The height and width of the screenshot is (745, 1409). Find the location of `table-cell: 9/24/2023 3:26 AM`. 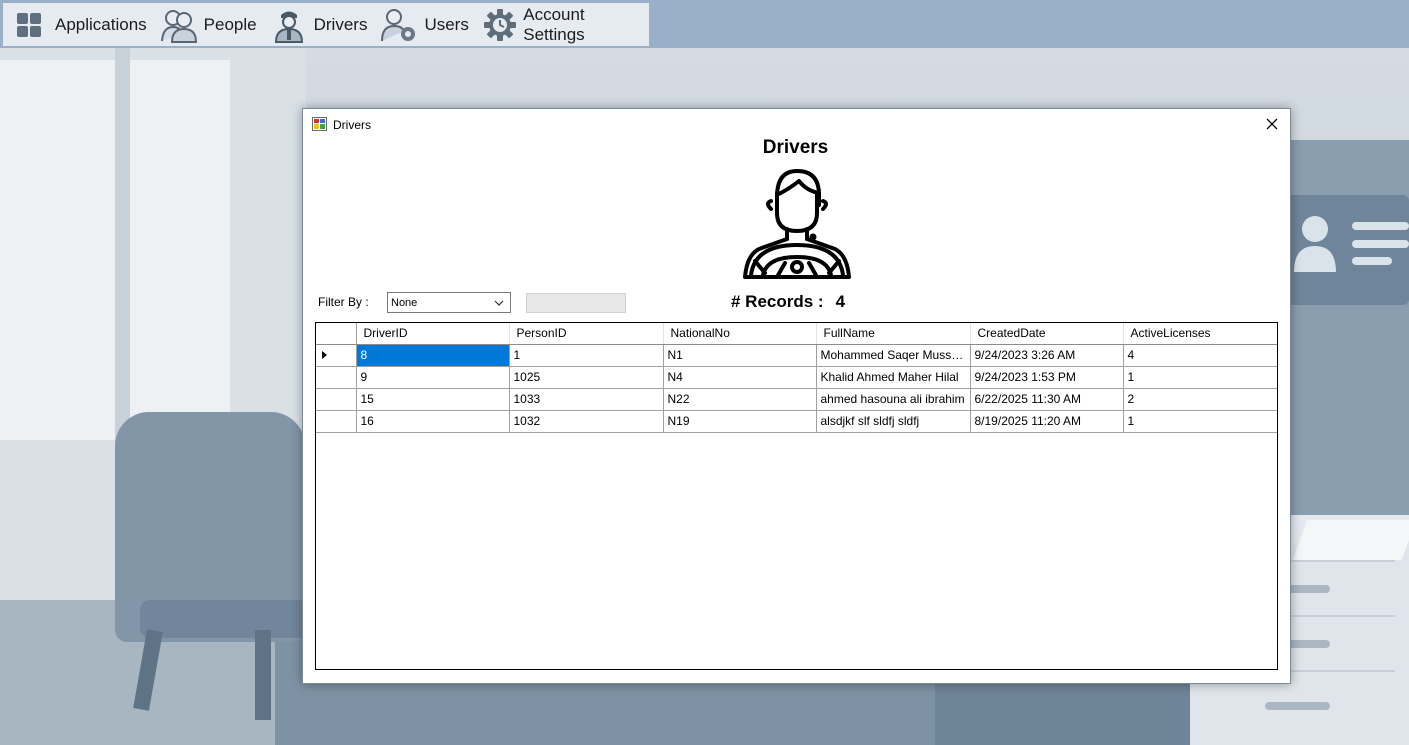

table-cell: 9/24/2023 3:26 AM is located at coordinates (1047, 355).